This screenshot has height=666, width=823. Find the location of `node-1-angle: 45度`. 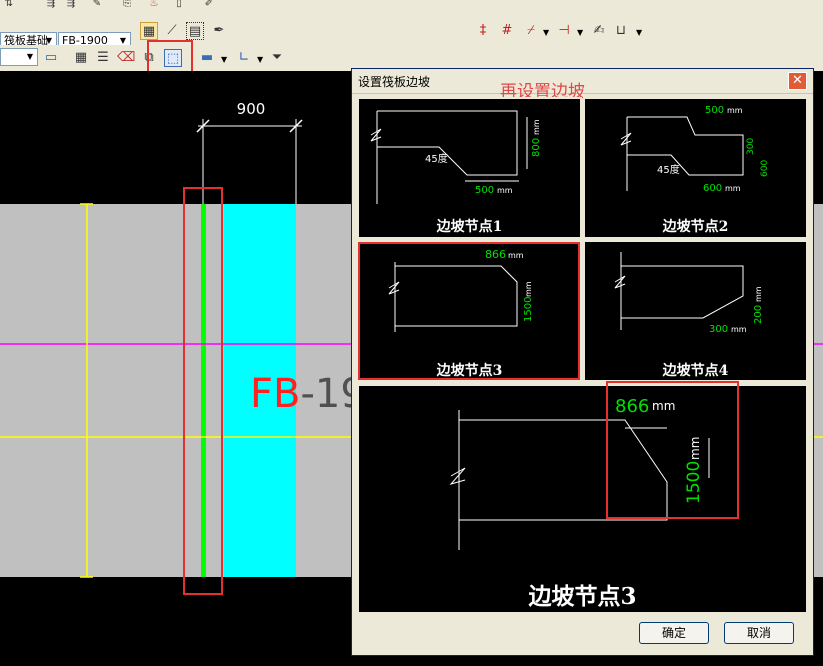

node-1-angle: 45度 is located at coordinates (436, 158).